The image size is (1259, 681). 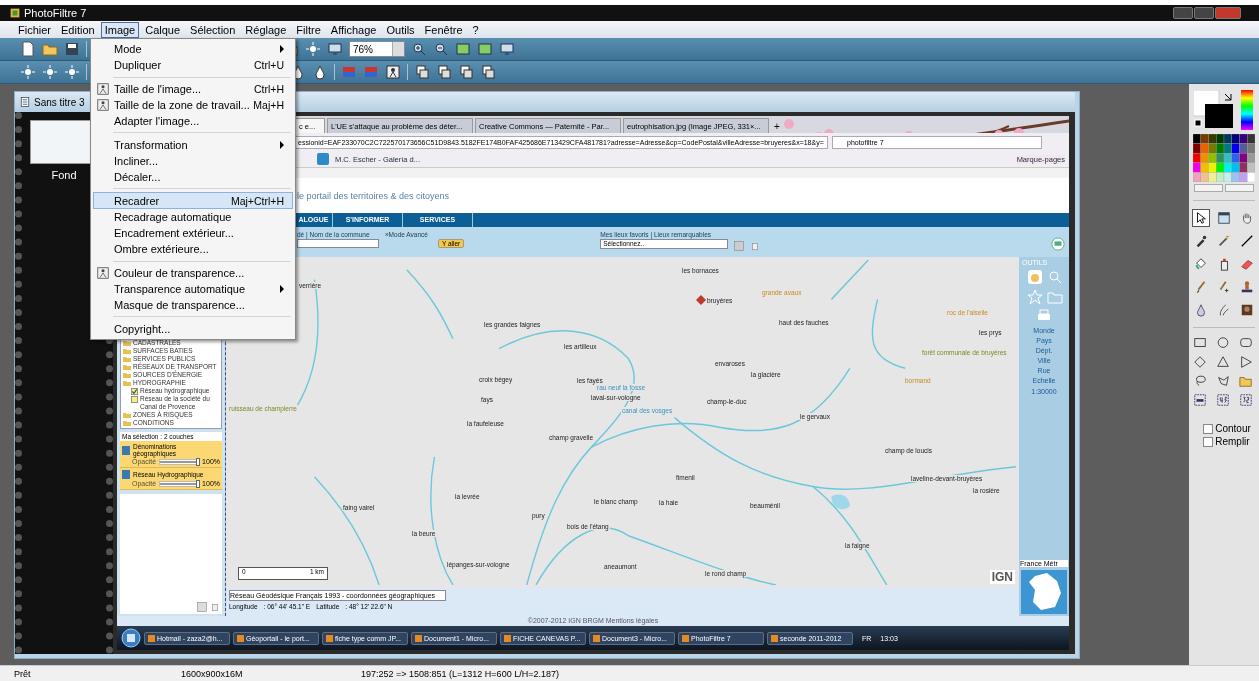 What do you see at coordinates (320, 72) in the screenshot?
I see `drop-icon` at bounding box center [320, 72].